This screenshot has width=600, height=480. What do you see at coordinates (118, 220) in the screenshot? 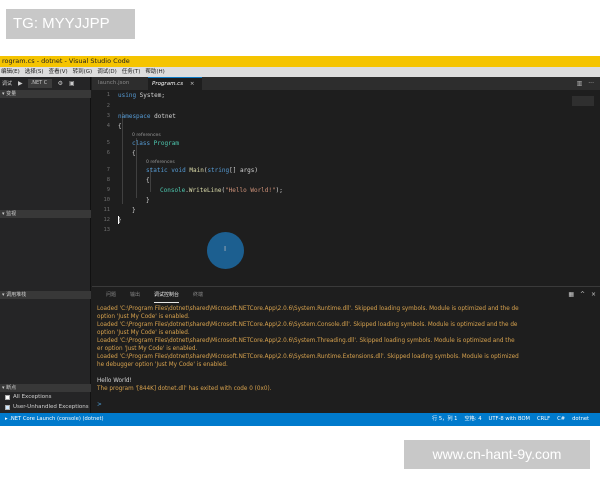
I see `text-cursor` at bounding box center [118, 220].